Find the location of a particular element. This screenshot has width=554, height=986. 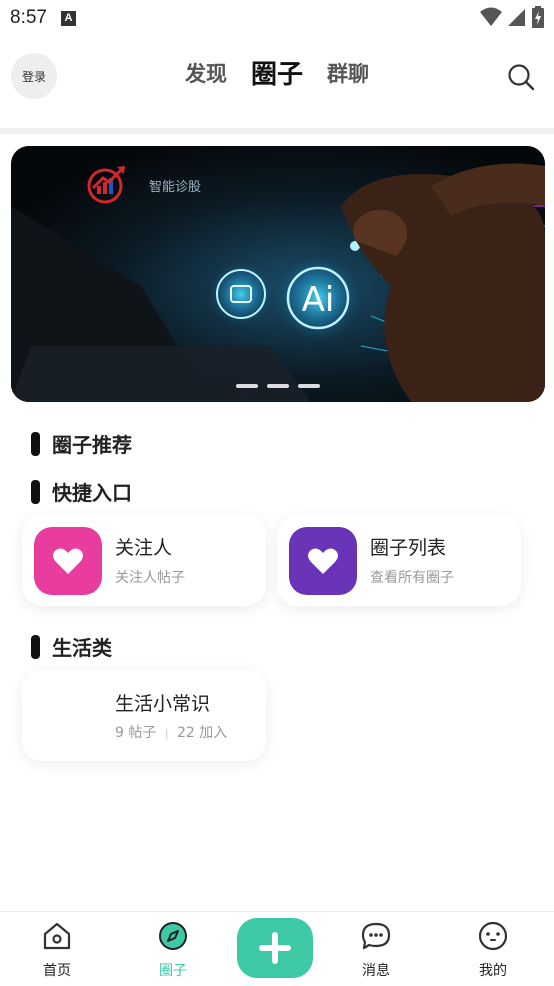

nav-circles: 圈子 is located at coordinates (173, 950).